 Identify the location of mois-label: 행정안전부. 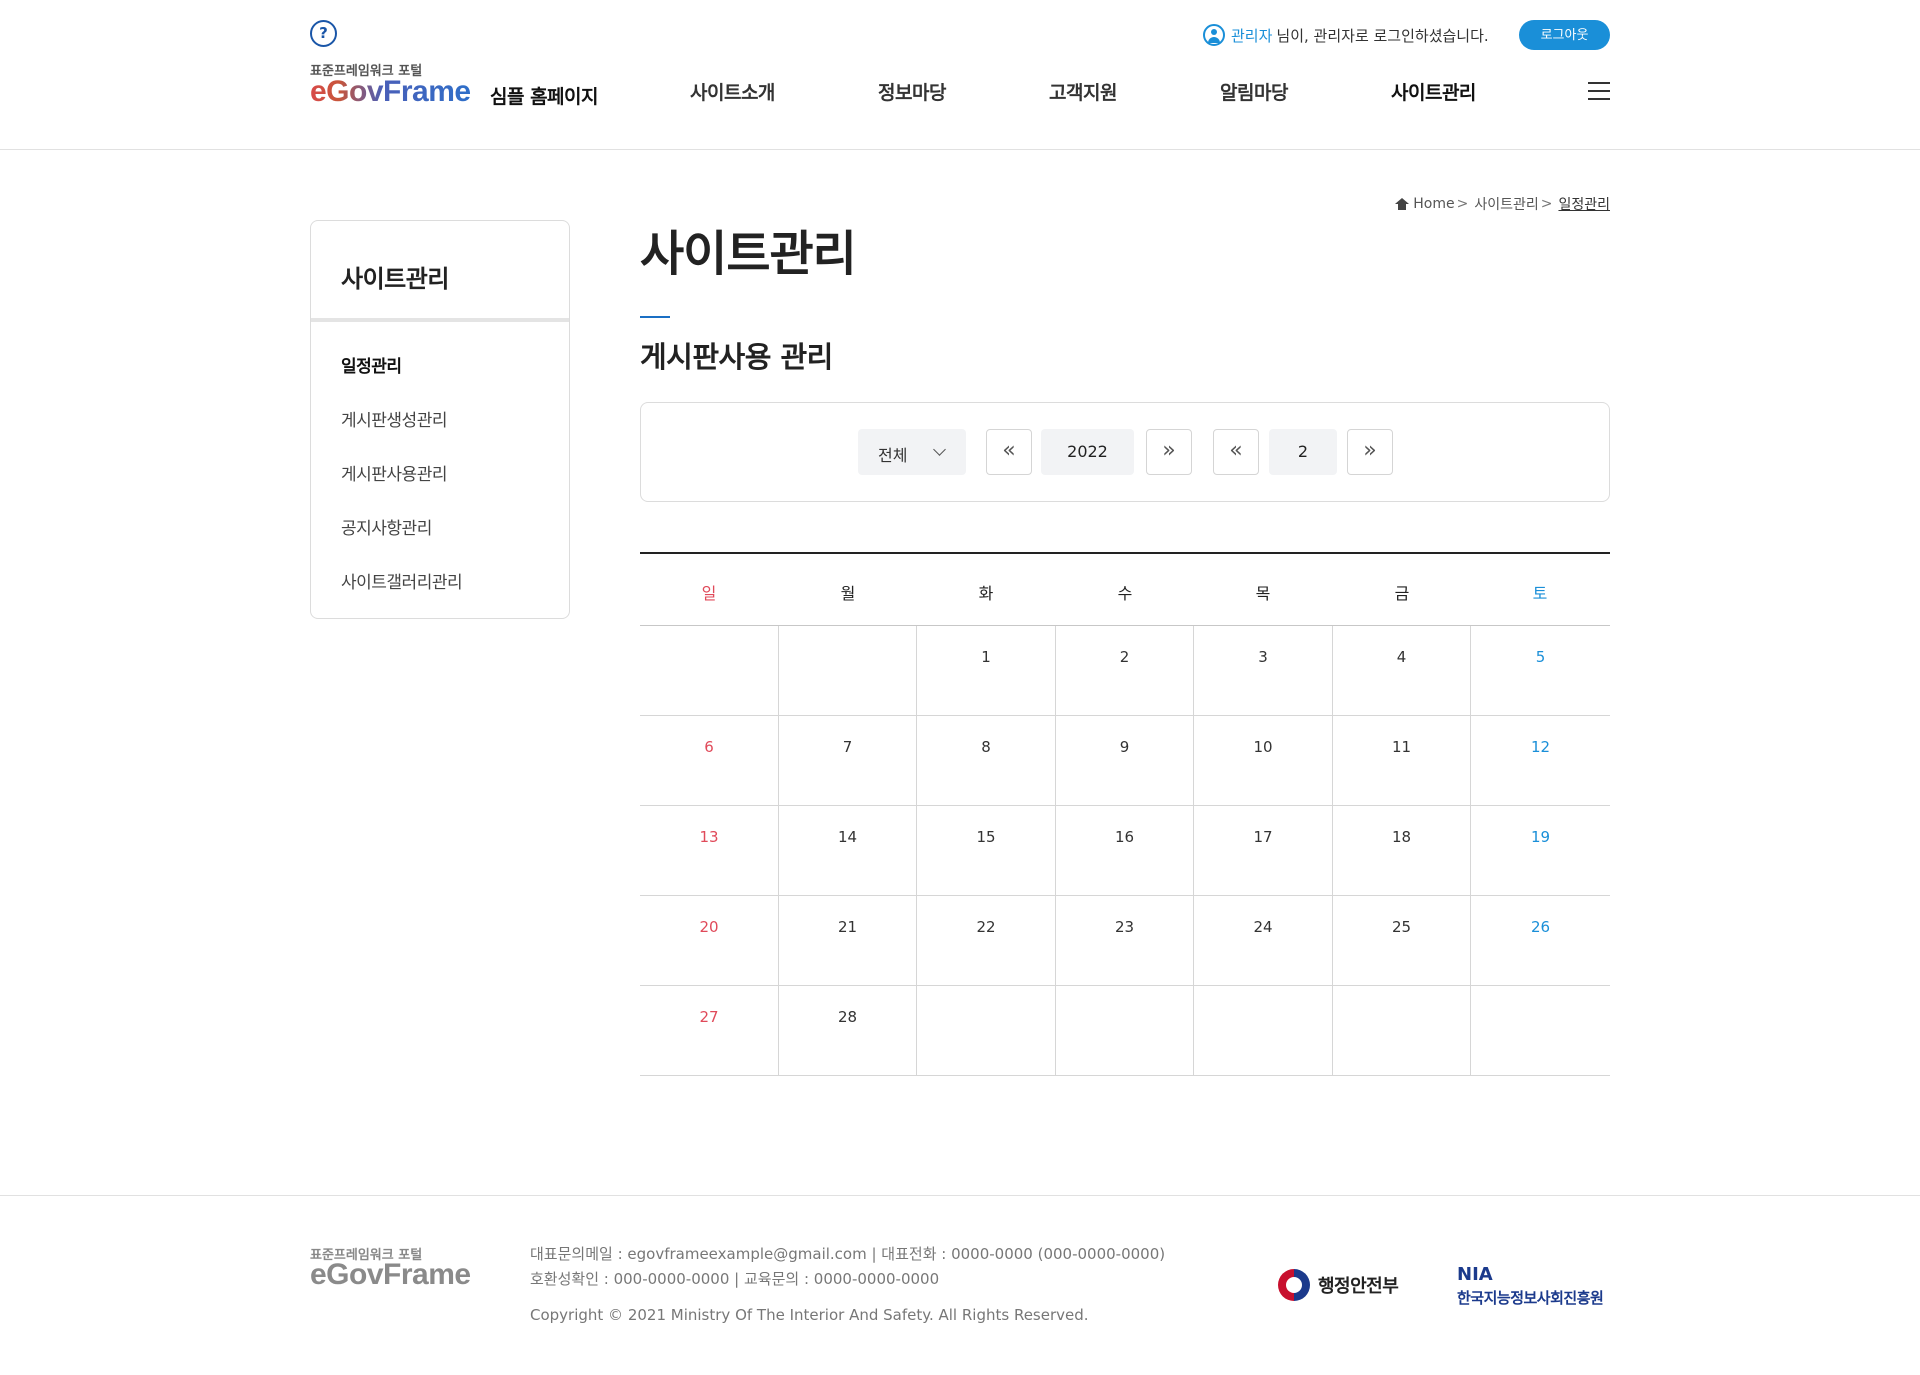
(1358, 1286).